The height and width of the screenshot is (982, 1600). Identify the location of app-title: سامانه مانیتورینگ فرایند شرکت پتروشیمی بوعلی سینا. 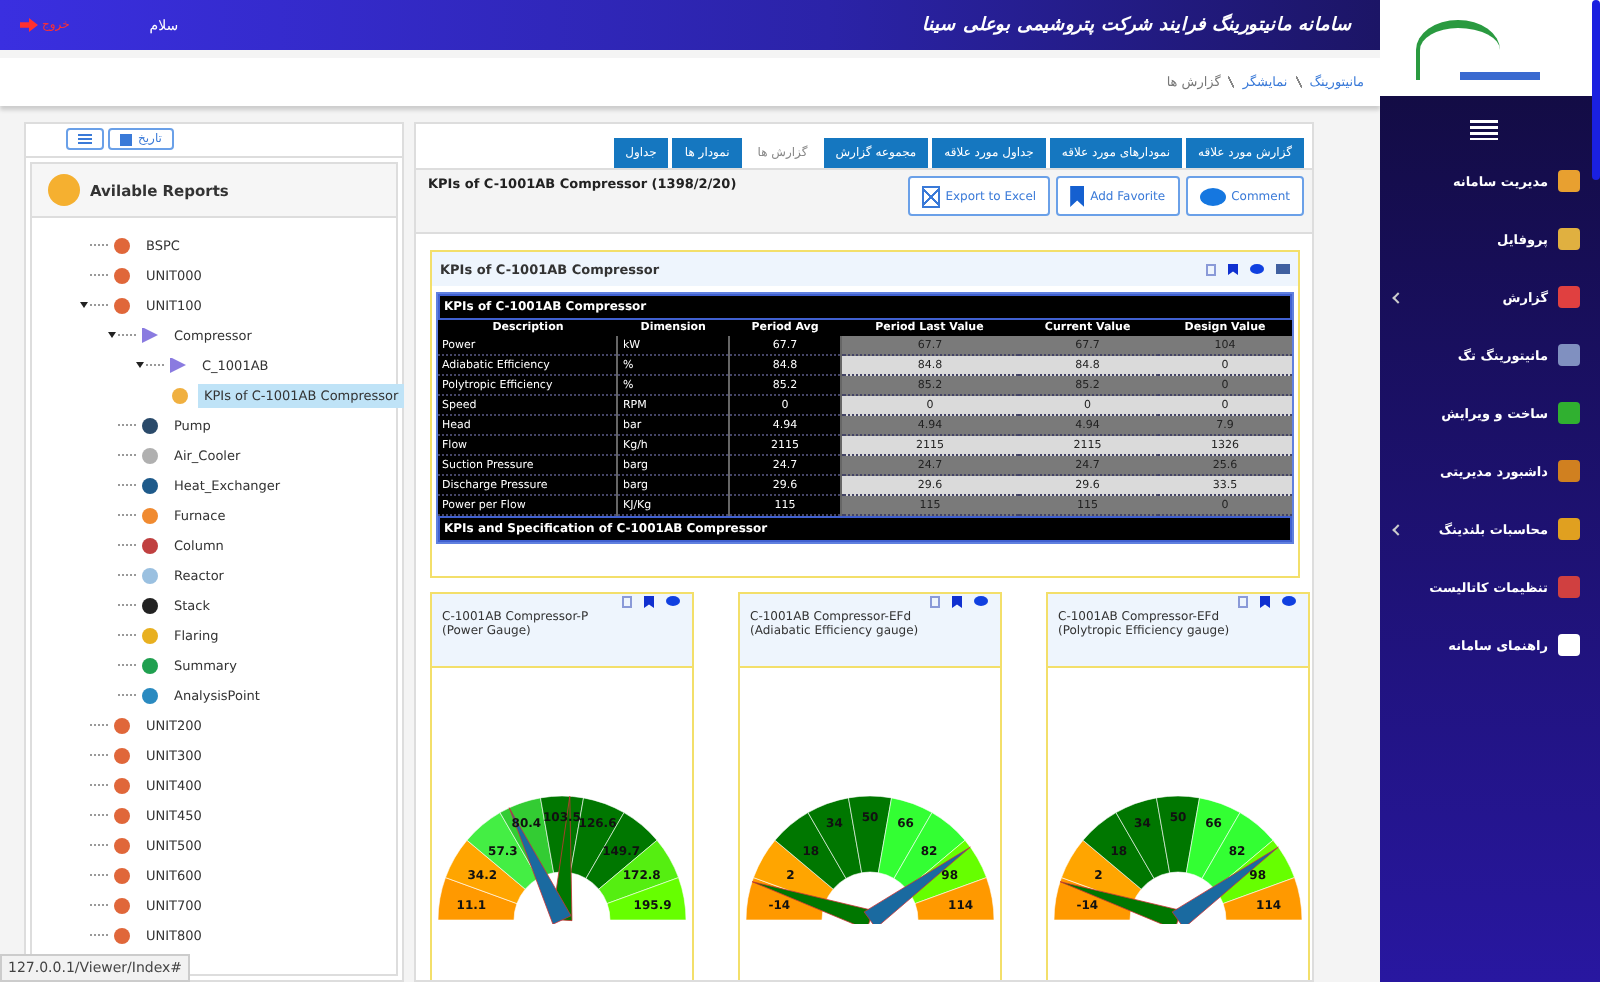
(1137, 25).